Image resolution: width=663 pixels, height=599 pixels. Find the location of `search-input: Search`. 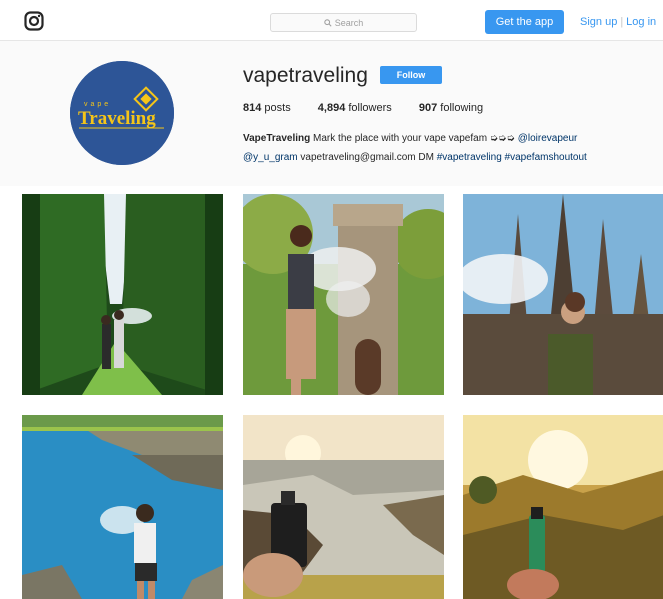

search-input: Search is located at coordinates (343, 22).